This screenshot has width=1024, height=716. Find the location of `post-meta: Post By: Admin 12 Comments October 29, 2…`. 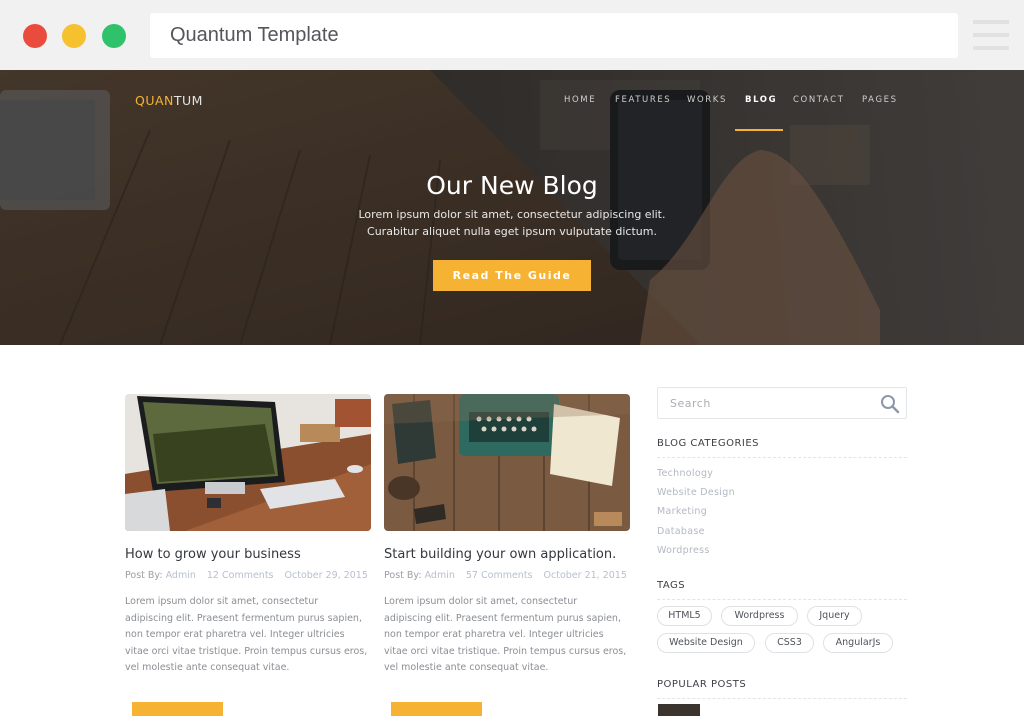

post-meta: Post By: Admin 12 Comments October 29, 2… is located at coordinates (246, 575).